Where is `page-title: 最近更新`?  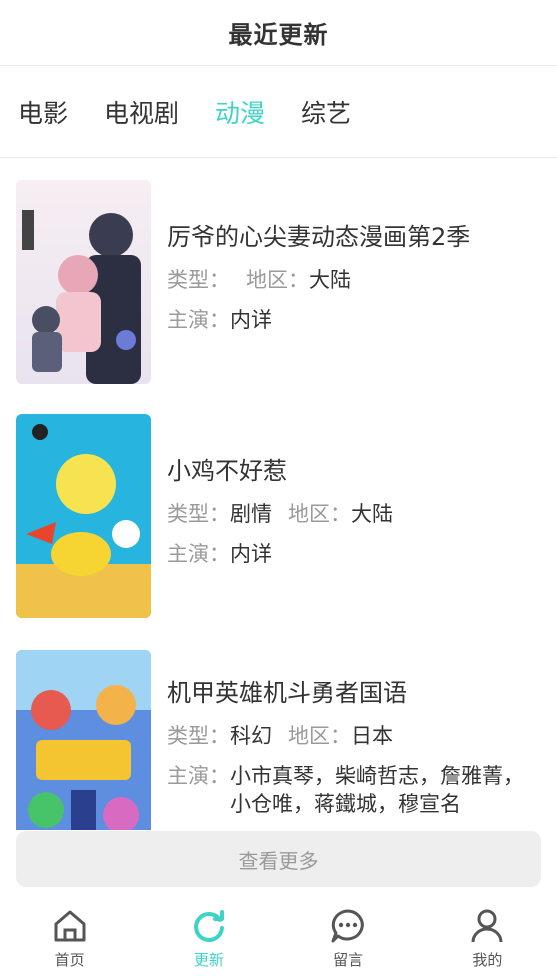 page-title: 最近更新 is located at coordinates (278, 35).